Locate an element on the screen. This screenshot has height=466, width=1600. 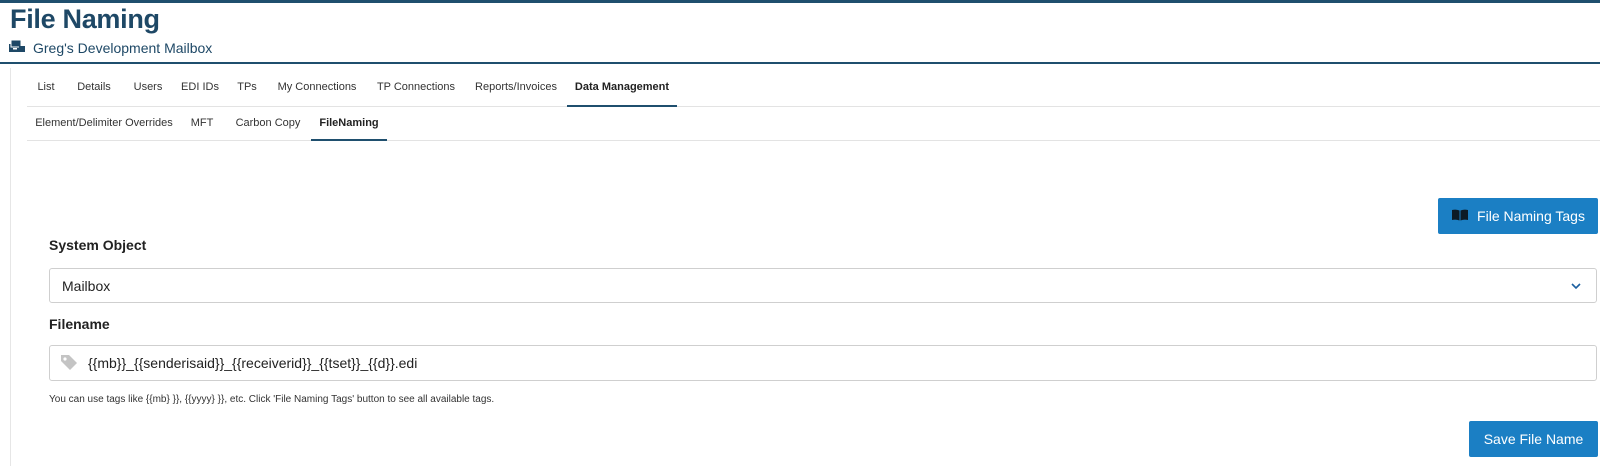
header-divider is located at coordinates (800, 63).